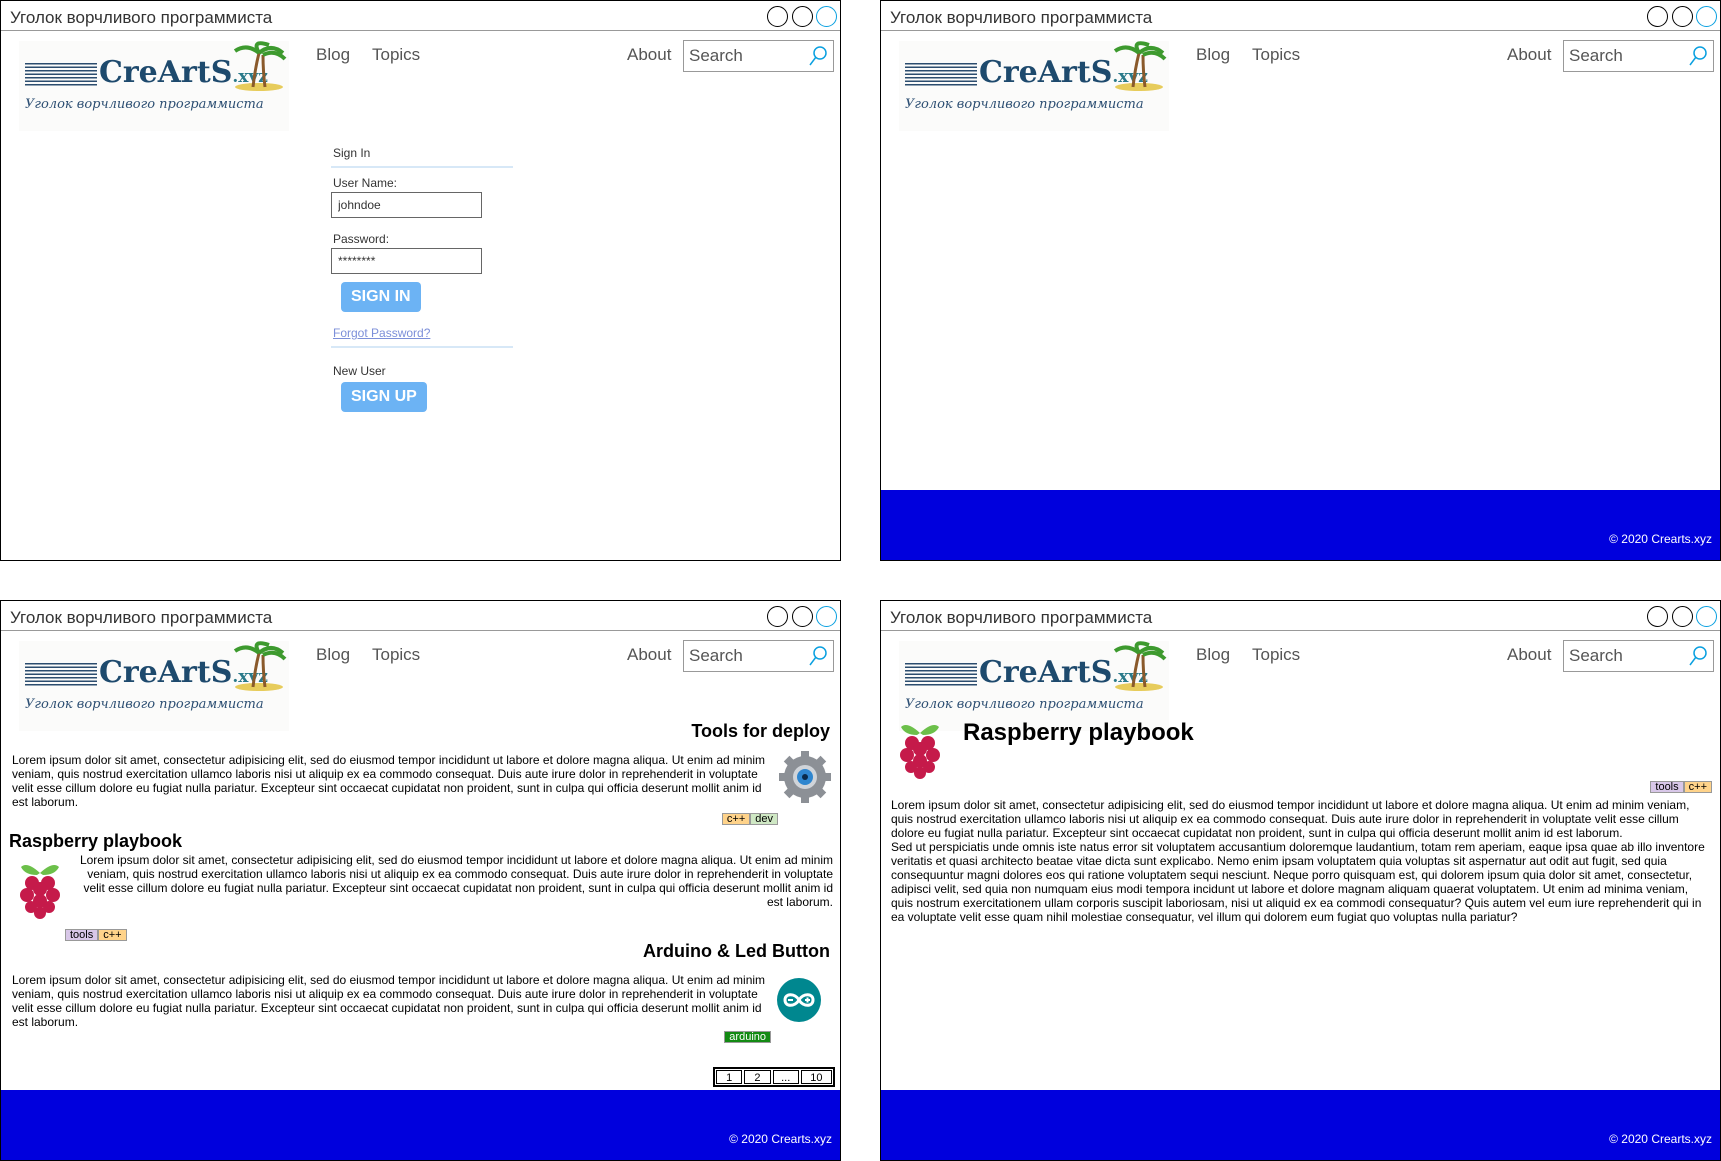 Image resolution: width=1721 pixels, height=1161 pixels. Describe the element at coordinates (352, 153) in the screenshot. I see `sign-in-heading: Sign In` at that location.